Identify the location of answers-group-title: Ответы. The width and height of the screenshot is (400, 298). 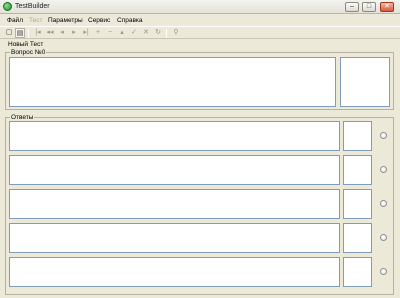
(22, 117).